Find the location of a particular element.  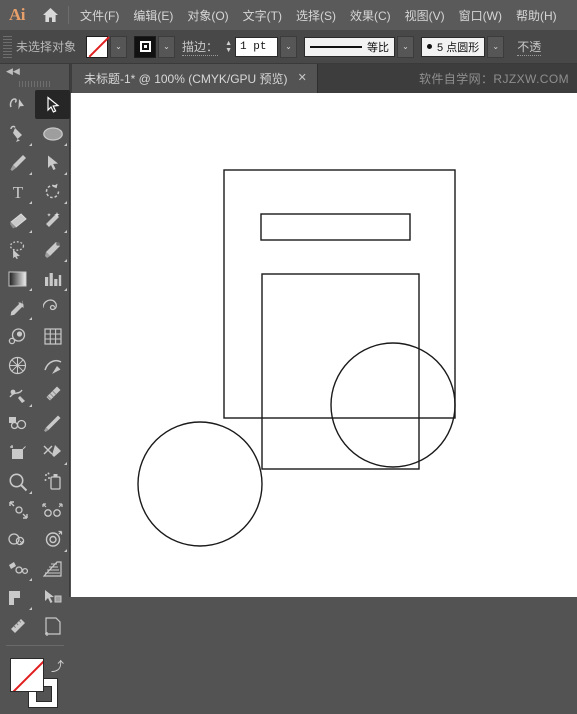

perspective-selection-tool is located at coordinates (52, 568).